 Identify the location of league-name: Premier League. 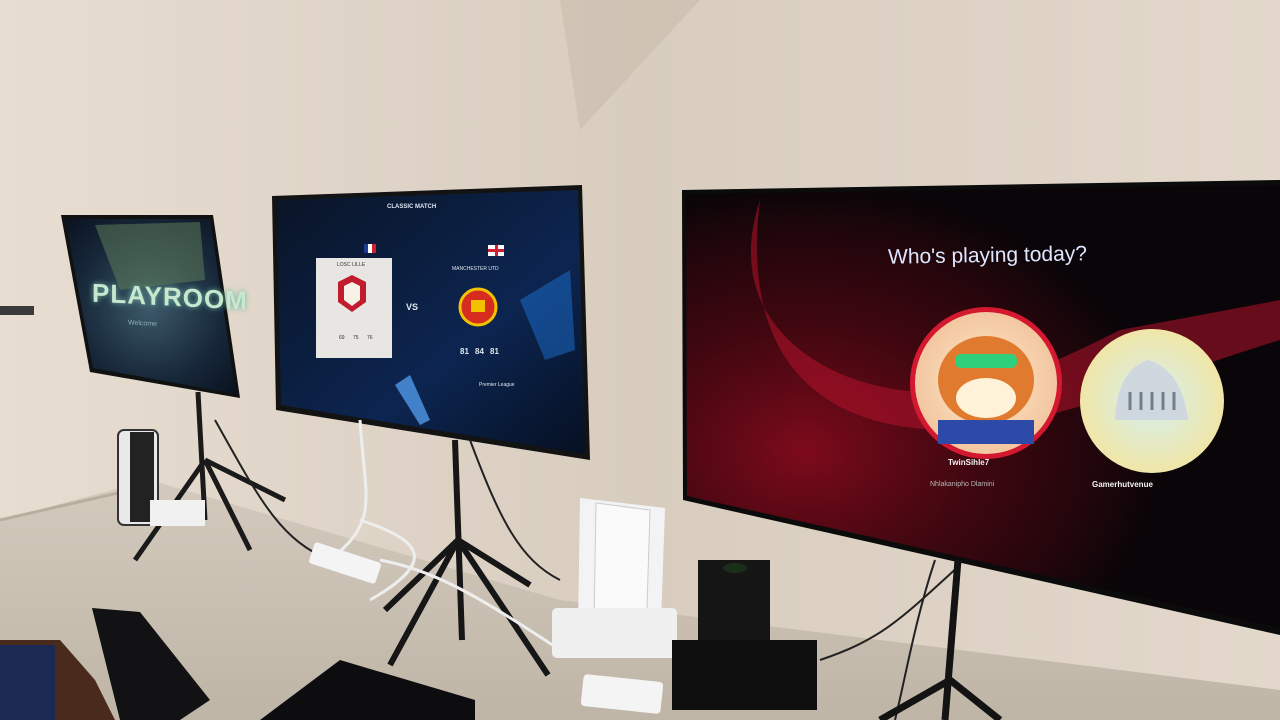
(497, 385).